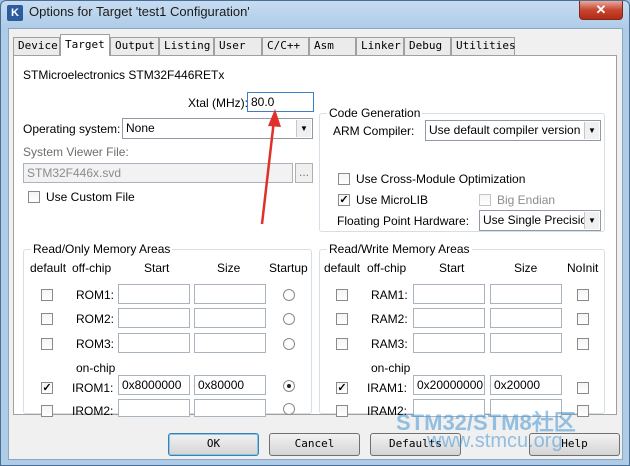 The width and height of the screenshot is (630, 466). What do you see at coordinates (526, 200) in the screenshot?
I see `big-endian-label: Big Endian` at bounding box center [526, 200].